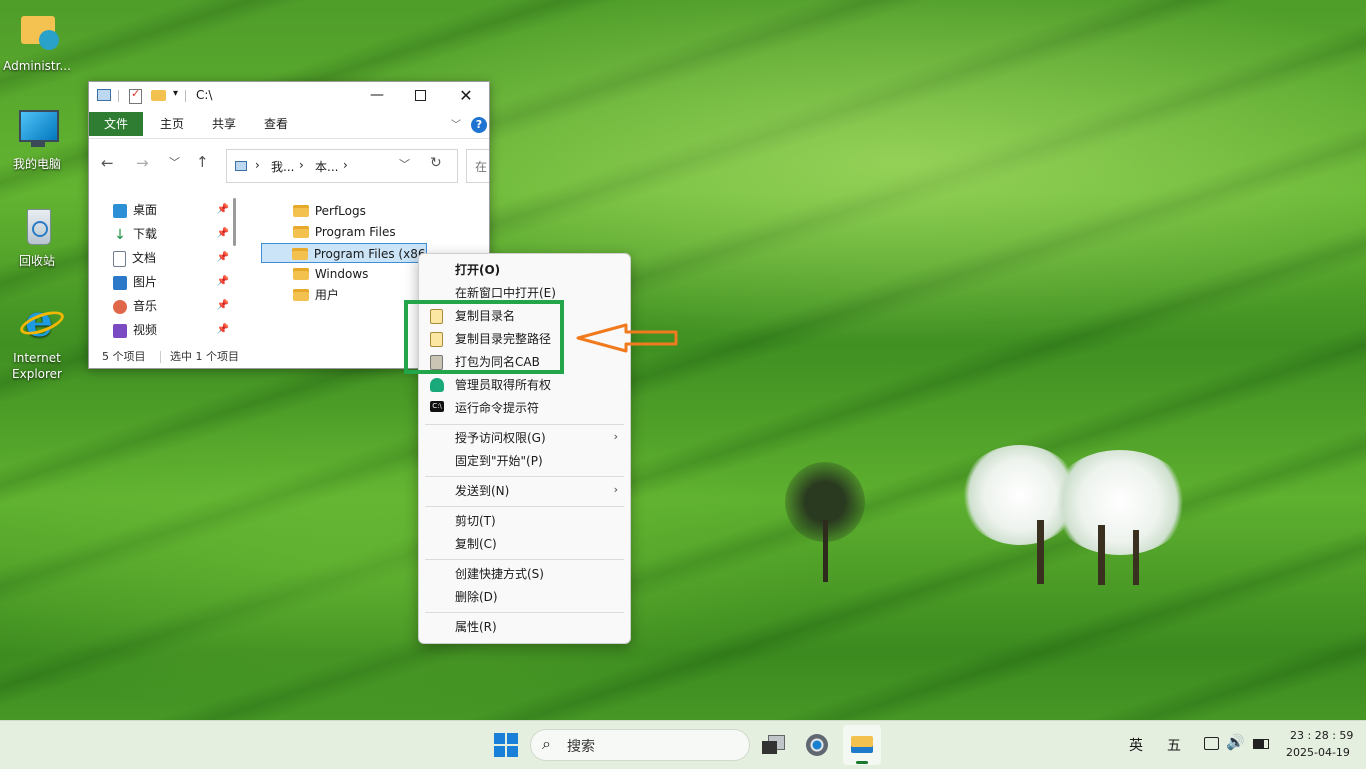 The image size is (1366, 769). I want to click on start-windows-icon, so click(506, 745).